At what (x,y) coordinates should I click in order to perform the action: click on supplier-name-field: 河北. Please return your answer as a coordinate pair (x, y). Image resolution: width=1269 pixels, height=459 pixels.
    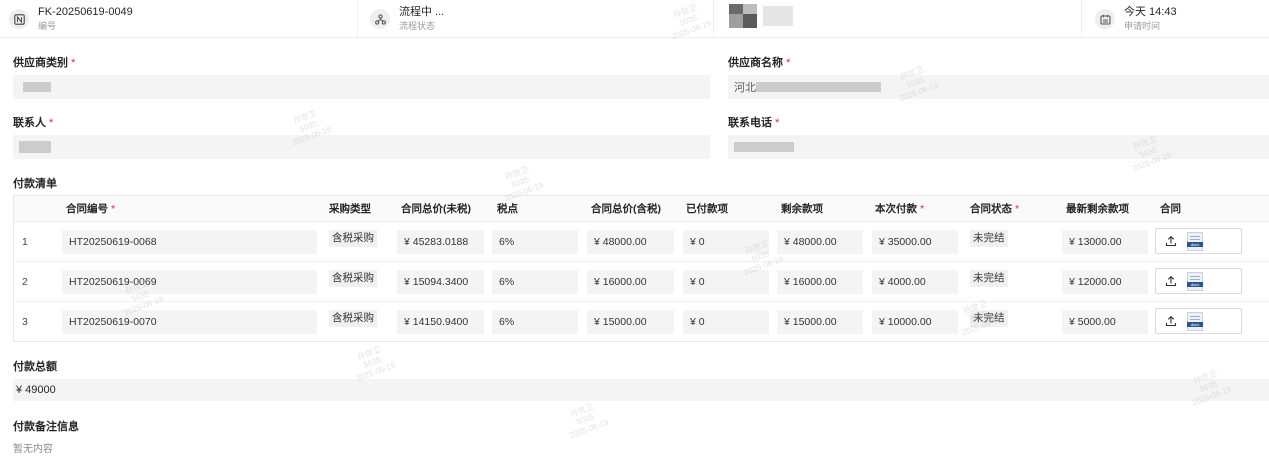
    Looking at the image, I should click on (998, 87).